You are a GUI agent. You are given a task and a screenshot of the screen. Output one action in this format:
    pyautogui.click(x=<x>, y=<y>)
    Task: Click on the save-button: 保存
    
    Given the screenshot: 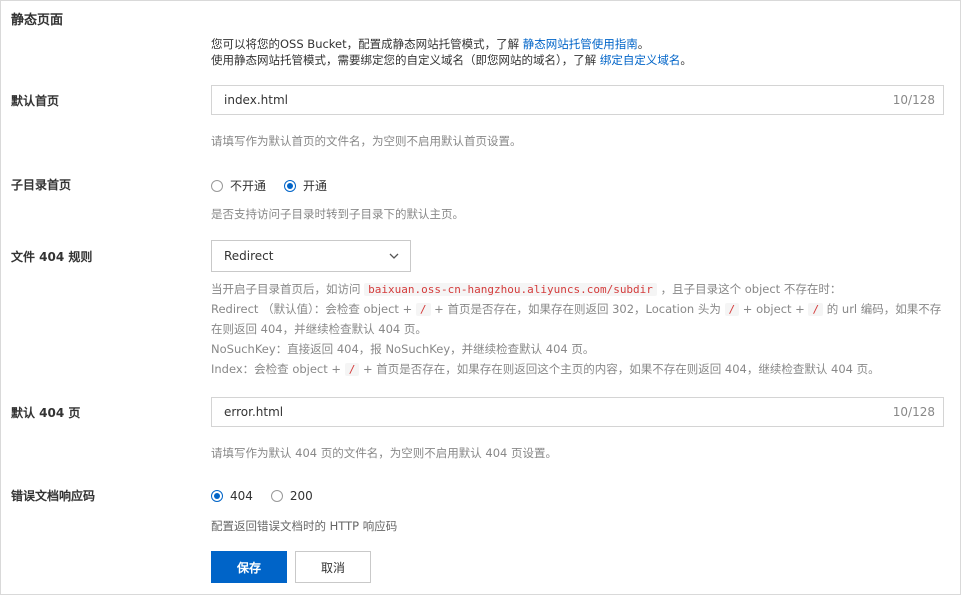 What is the action you would take?
    pyautogui.click(x=249, y=567)
    